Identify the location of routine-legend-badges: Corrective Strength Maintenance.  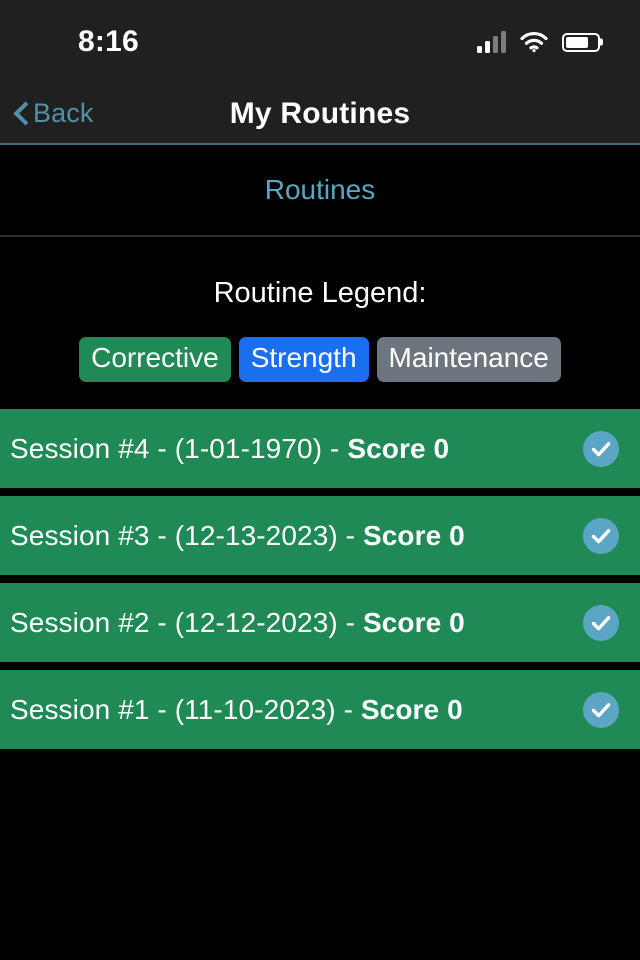
(320, 360).